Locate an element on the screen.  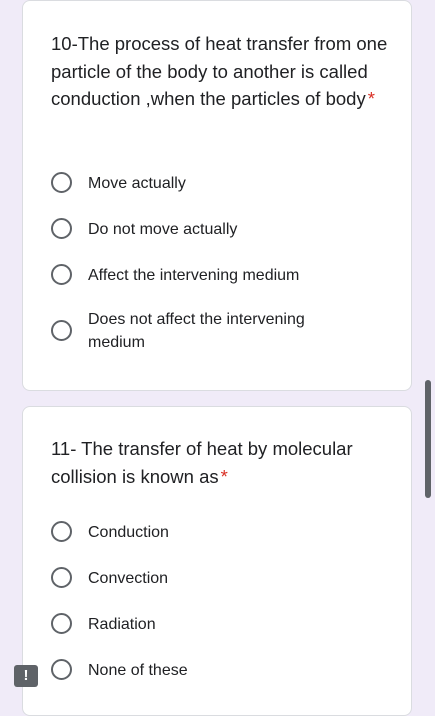
radio-option-conduction: Conduction is located at coordinates (221, 534).